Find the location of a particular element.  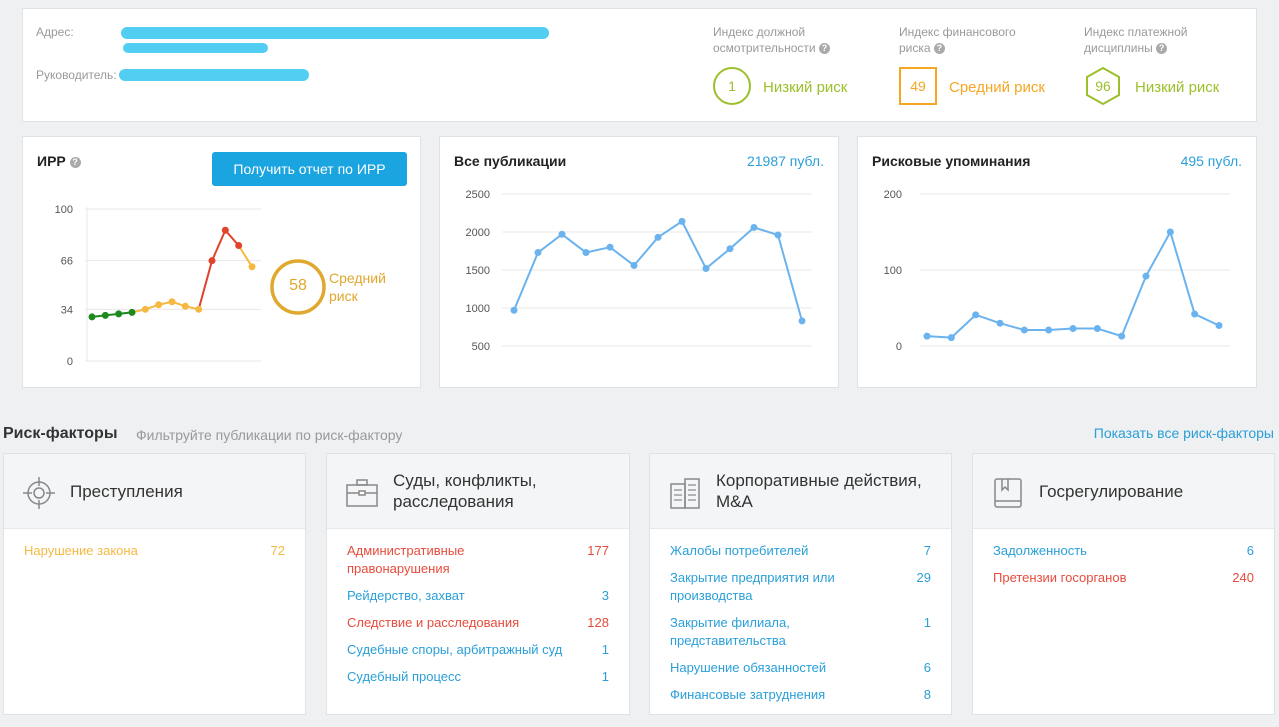

risk-mentions-title: Рисковые упоминания is located at coordinates (951, 161).